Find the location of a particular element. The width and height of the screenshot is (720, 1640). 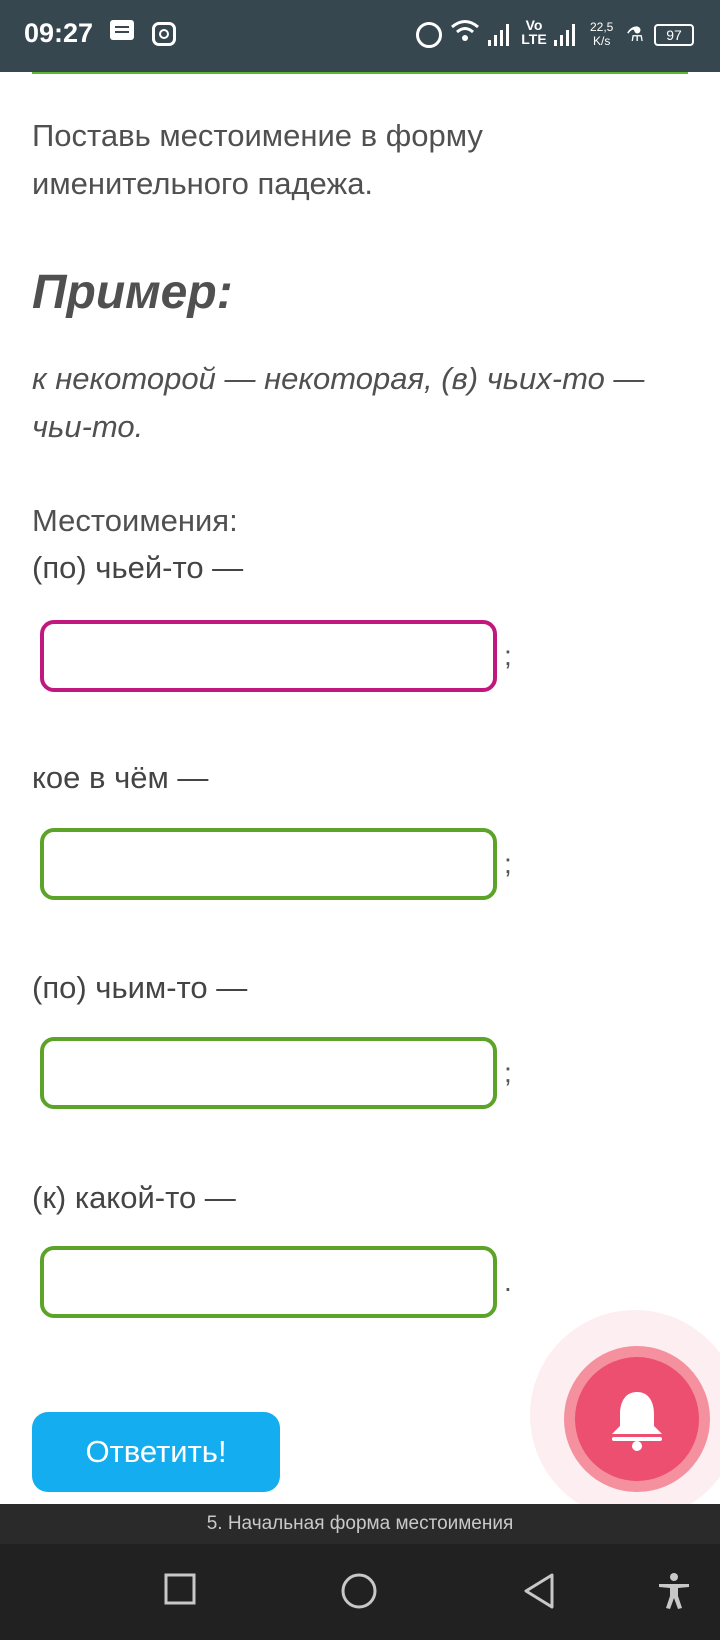

pronoun-label-1: (по) чьей-то — is located at coordinates (138, 567).